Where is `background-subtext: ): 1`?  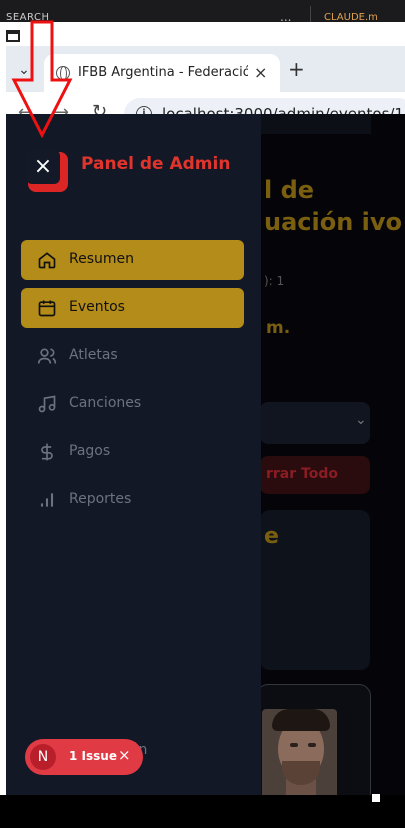
background-subtext: ): 1 is located at coordinates (274, 281).